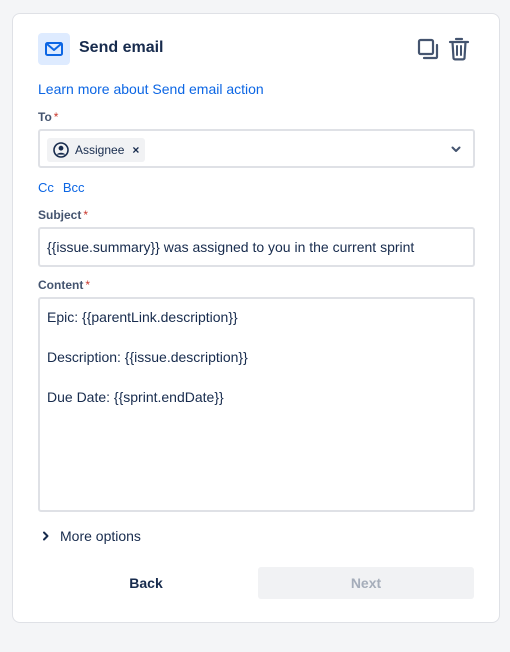 This screenshot has width=510, height=652. I want to click on content-label: Content *, so click(64, 285).